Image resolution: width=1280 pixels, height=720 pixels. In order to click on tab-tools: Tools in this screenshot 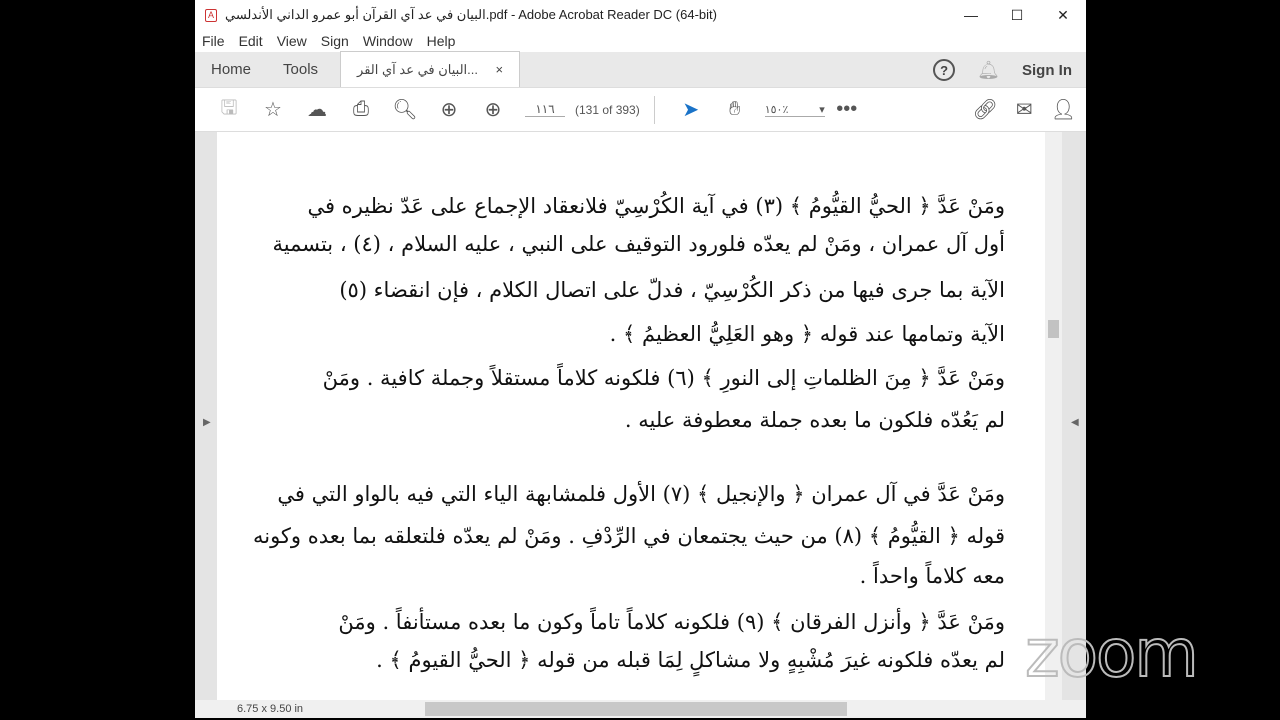, I will do `click(300, 69)`.